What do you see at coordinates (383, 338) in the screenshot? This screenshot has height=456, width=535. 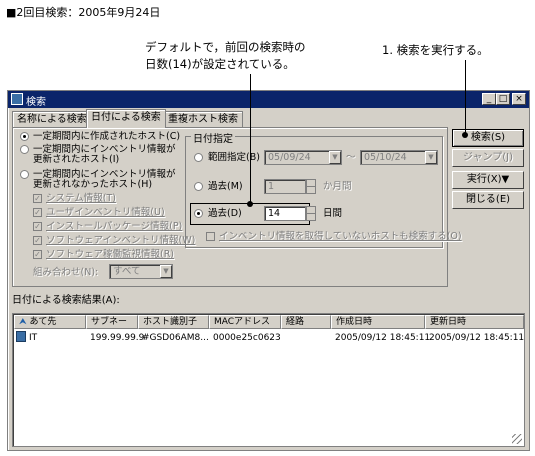 I see `row-created: 2005/09/12 18:45:11` at bounding box center [383, 338].